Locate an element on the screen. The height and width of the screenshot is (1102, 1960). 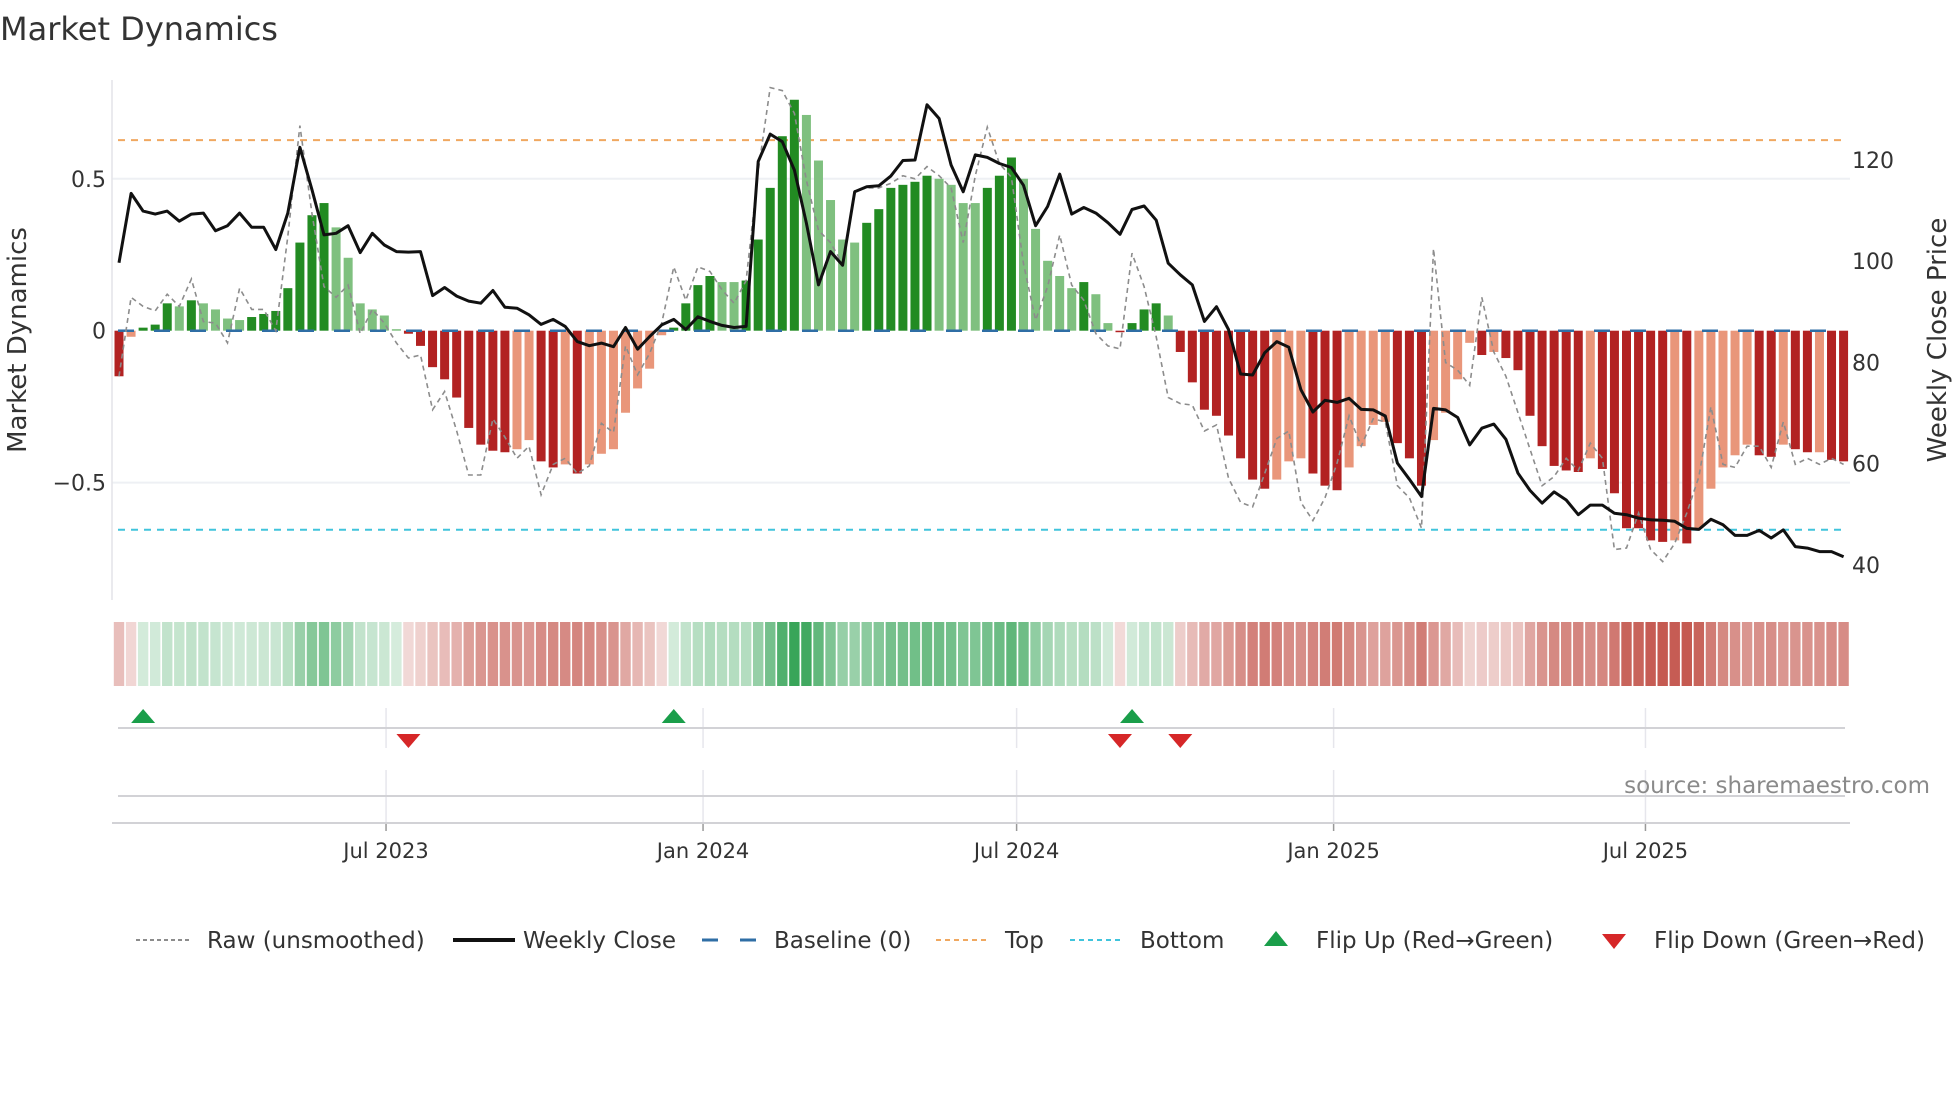
y-axis-label: Market Dynamics is located at coordinates (18, 340).